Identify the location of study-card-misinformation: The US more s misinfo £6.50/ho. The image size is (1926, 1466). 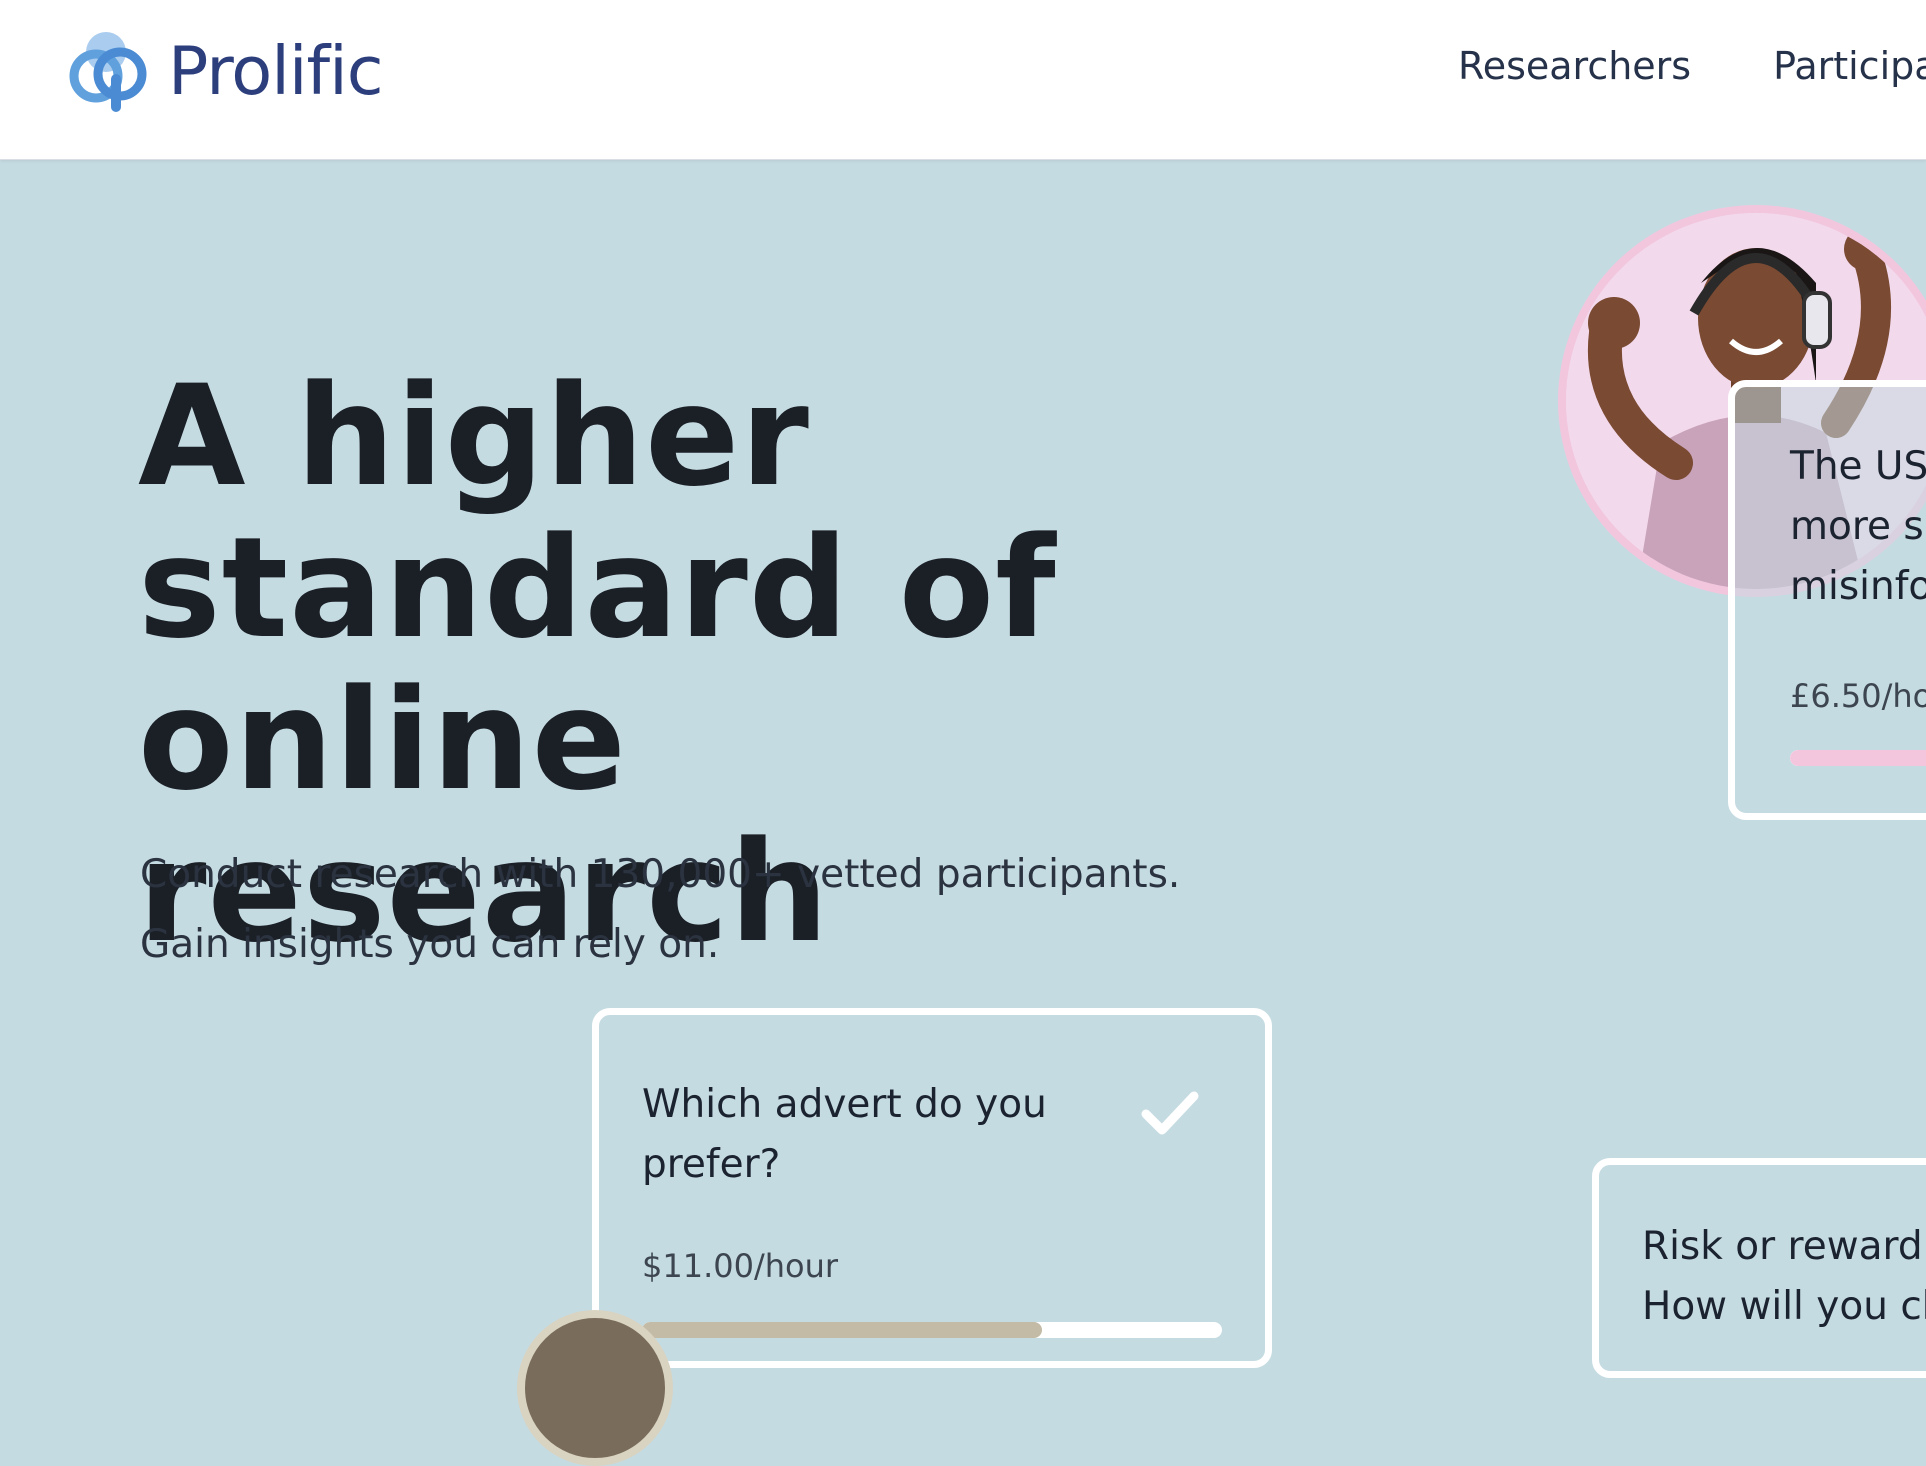
(1827, 600).